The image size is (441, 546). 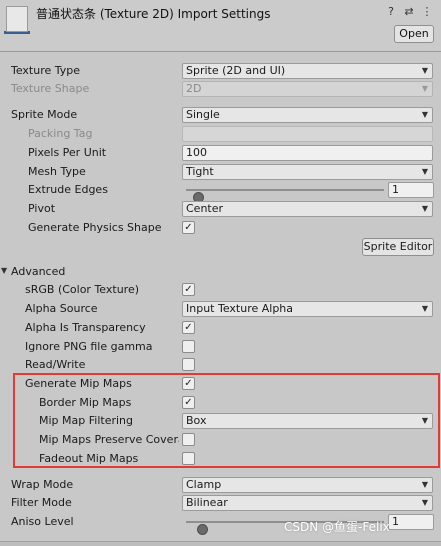 What do you see at coordinates (55, 364) in the screenshot?
I see `read-write-label: Read/Write` at bounding box center [55, 364].